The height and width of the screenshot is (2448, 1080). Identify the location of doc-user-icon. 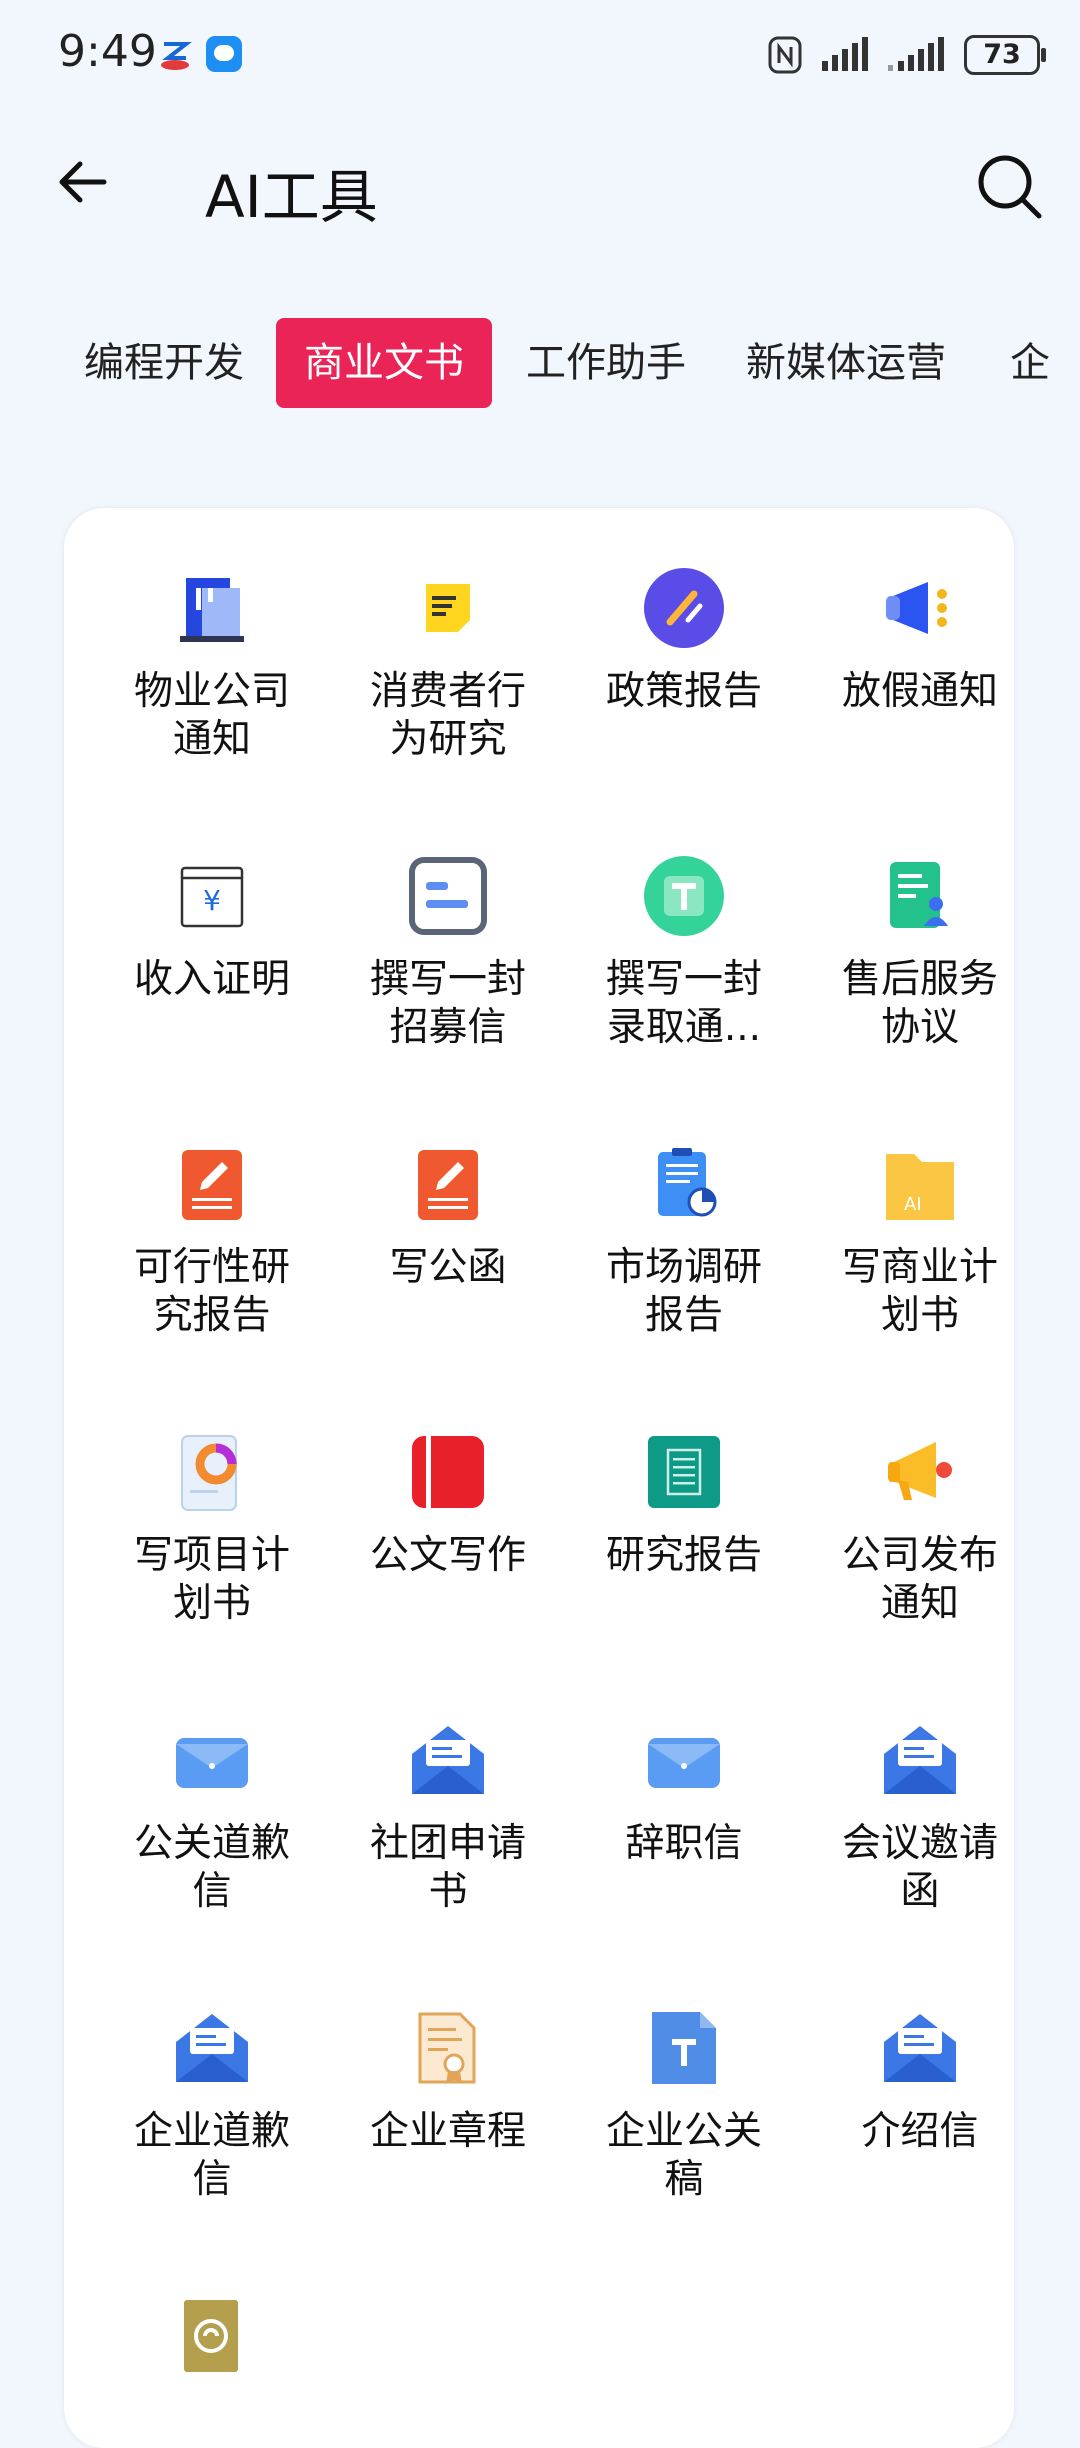
(919, 895).